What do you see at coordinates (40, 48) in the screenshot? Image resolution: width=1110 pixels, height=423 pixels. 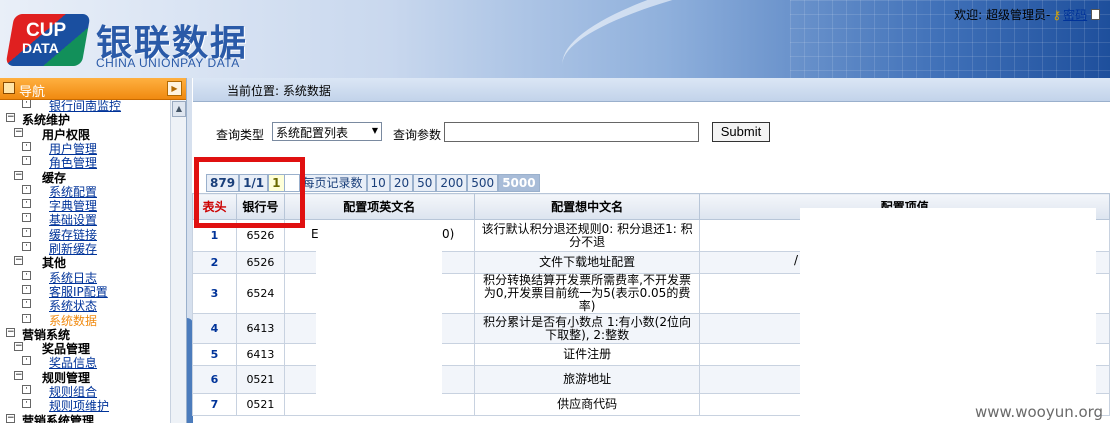 I see `logo-text-data: DATA` at bounding box center [40, 48].